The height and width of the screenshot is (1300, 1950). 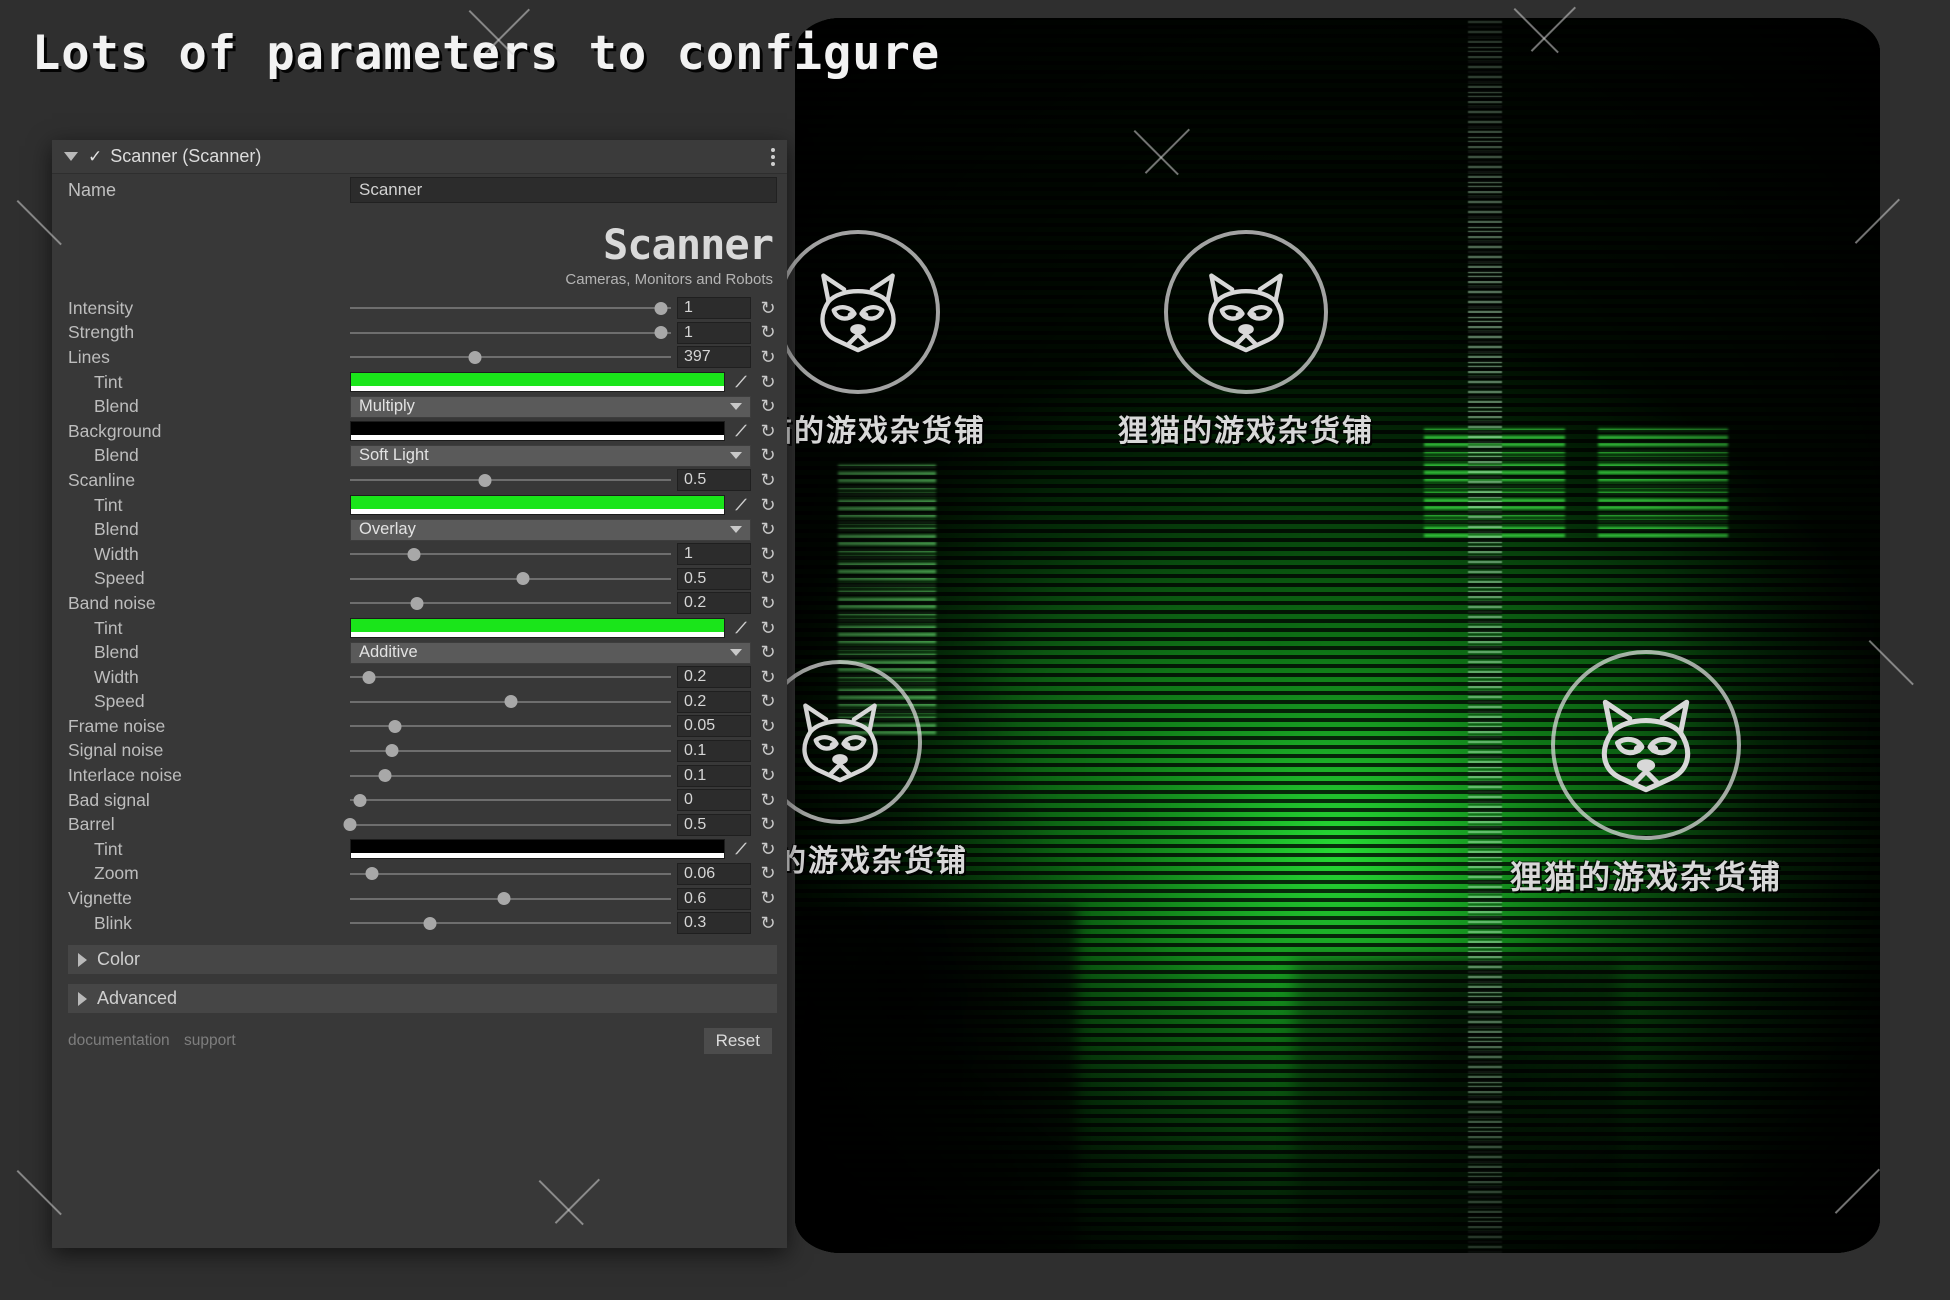 What do you see at coordinates (563, 190) in the screenshot?
I see `name-input: Scanner` at bounding box center [563, 190].